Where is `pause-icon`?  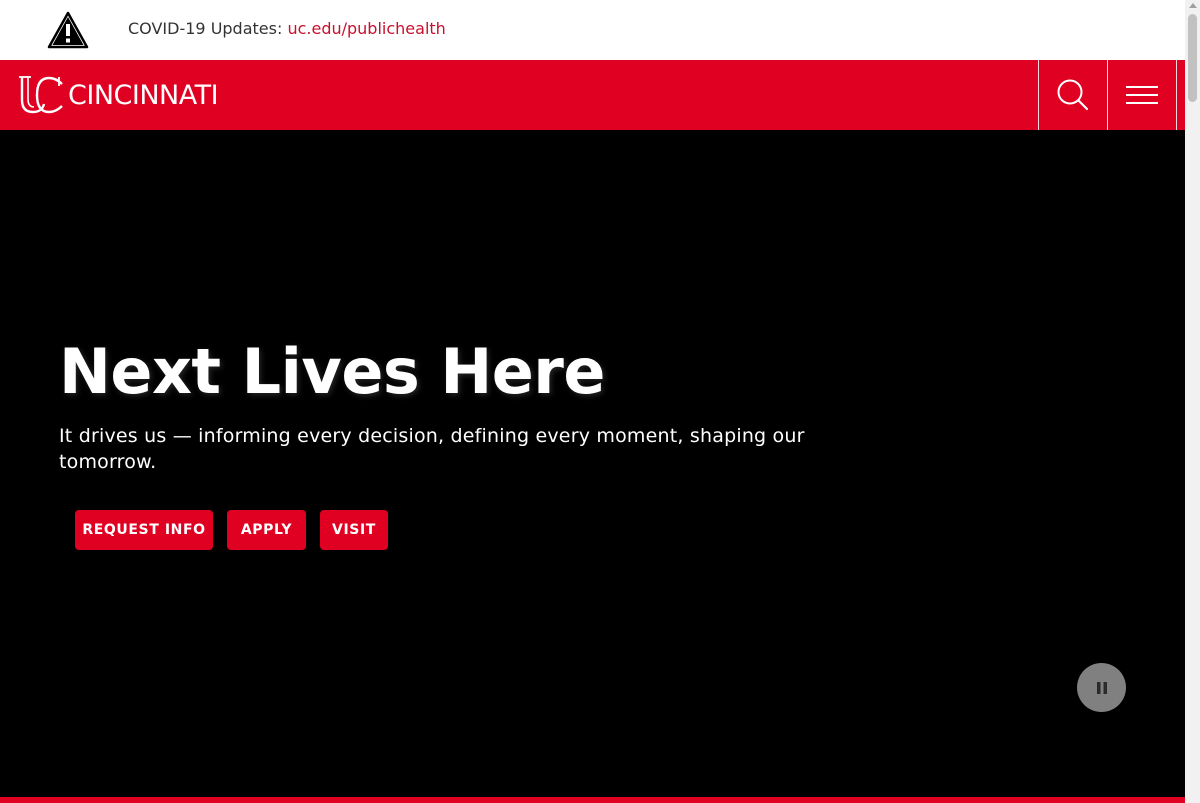 pause-icon is located at coordinates (1101, 687).